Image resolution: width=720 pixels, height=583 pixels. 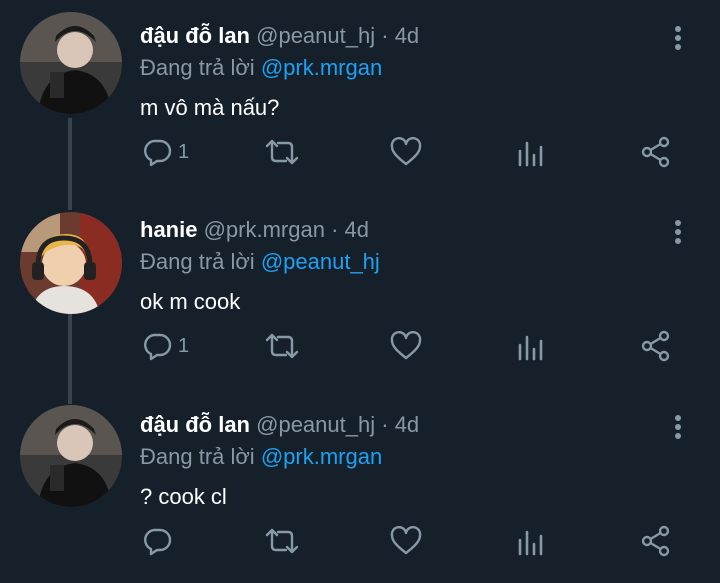 What do you see at coordinates (190, 301) in the screenshot?
I see `tweet-text: ok m cook` at bounding box center [190, 301].